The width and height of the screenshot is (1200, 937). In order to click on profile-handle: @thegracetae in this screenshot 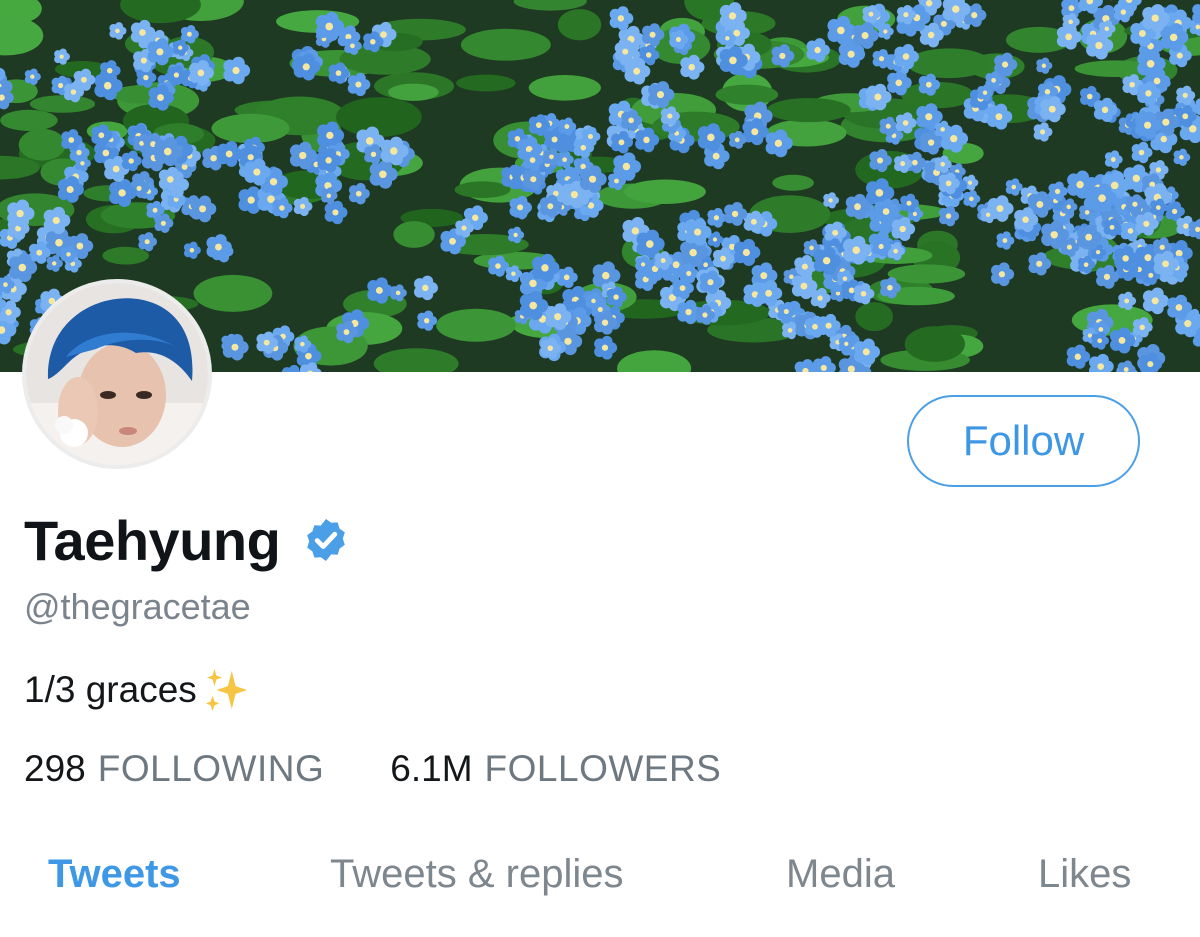, I will do `click(137, 606)`.